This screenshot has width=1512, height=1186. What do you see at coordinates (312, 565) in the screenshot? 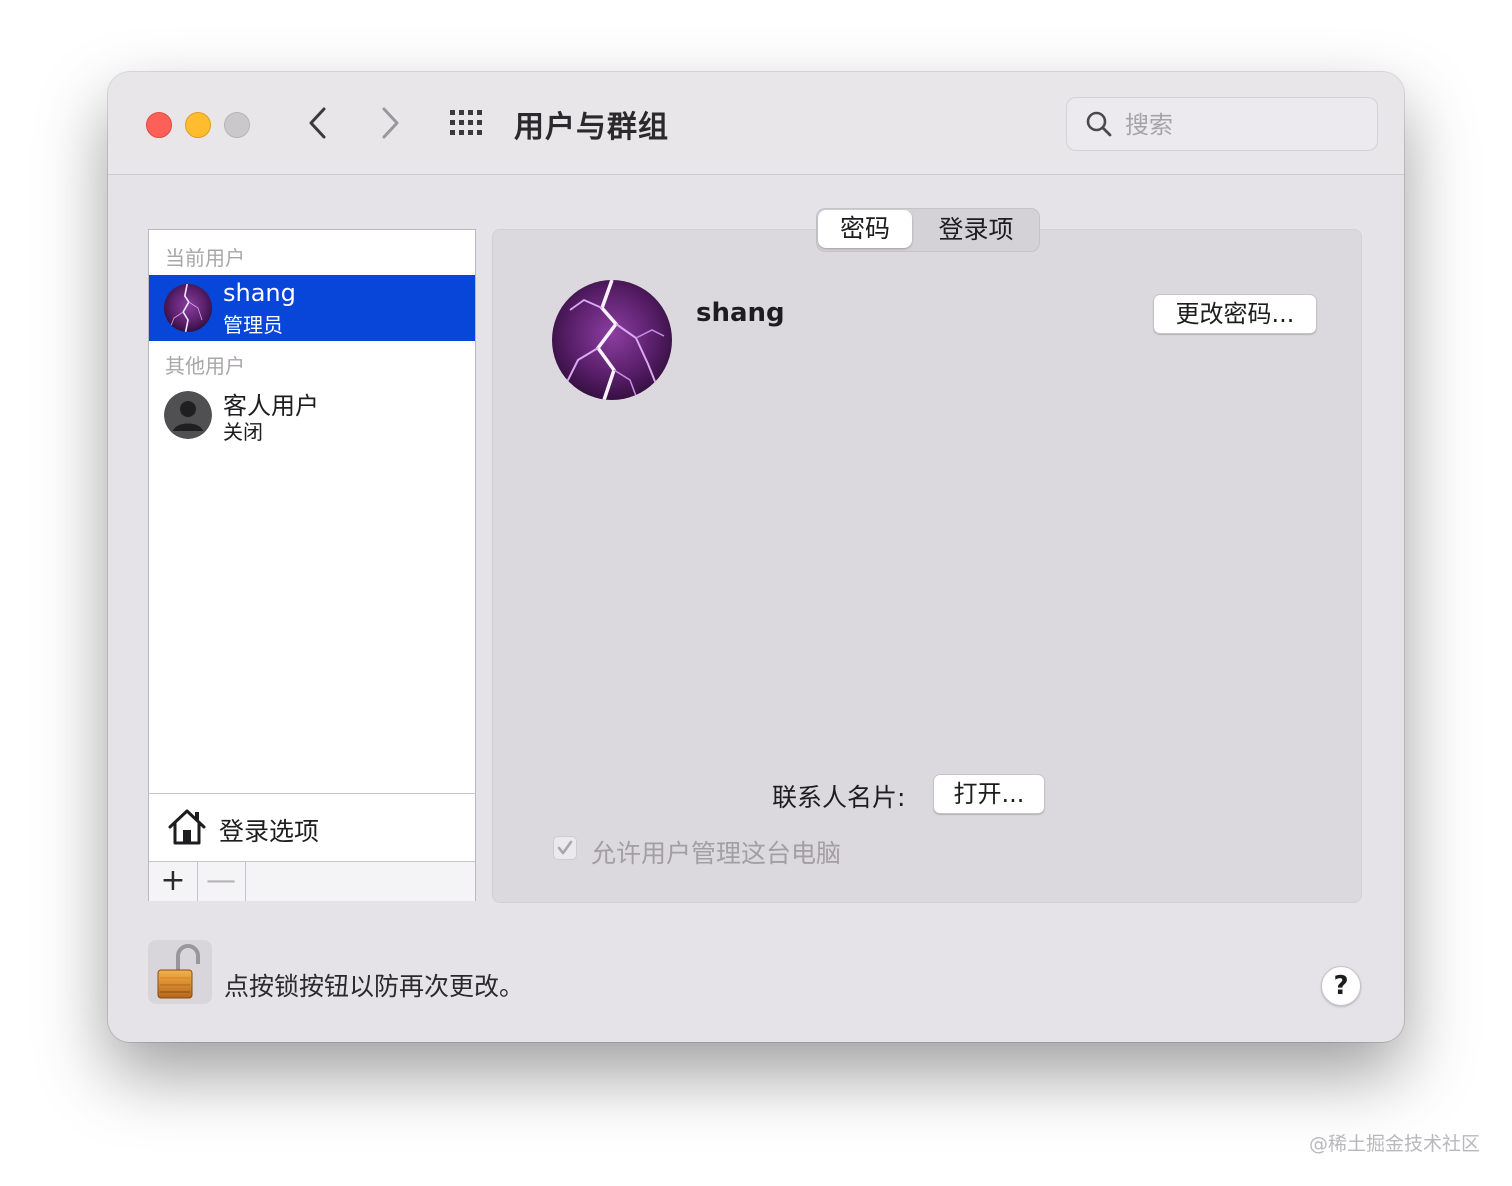
I see `user-list: 当前用户 shang 管理员 其他用户 客人用户 关闭 登录选项 + —` at bounding box center [312, 565].